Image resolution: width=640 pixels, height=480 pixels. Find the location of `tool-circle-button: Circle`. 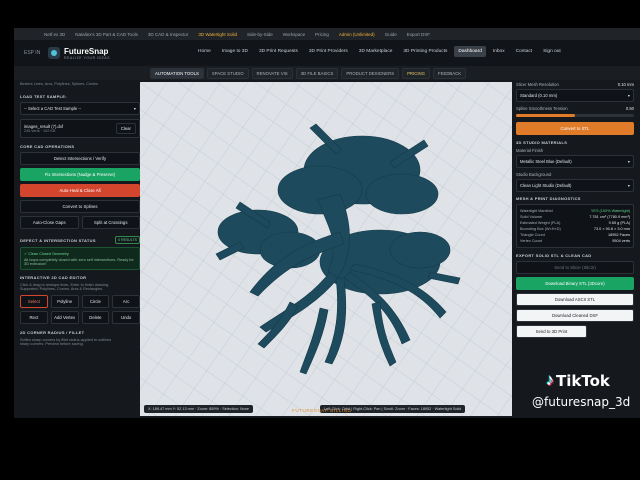

tool-circle-button: Circle is located at coordinates (95, 301).